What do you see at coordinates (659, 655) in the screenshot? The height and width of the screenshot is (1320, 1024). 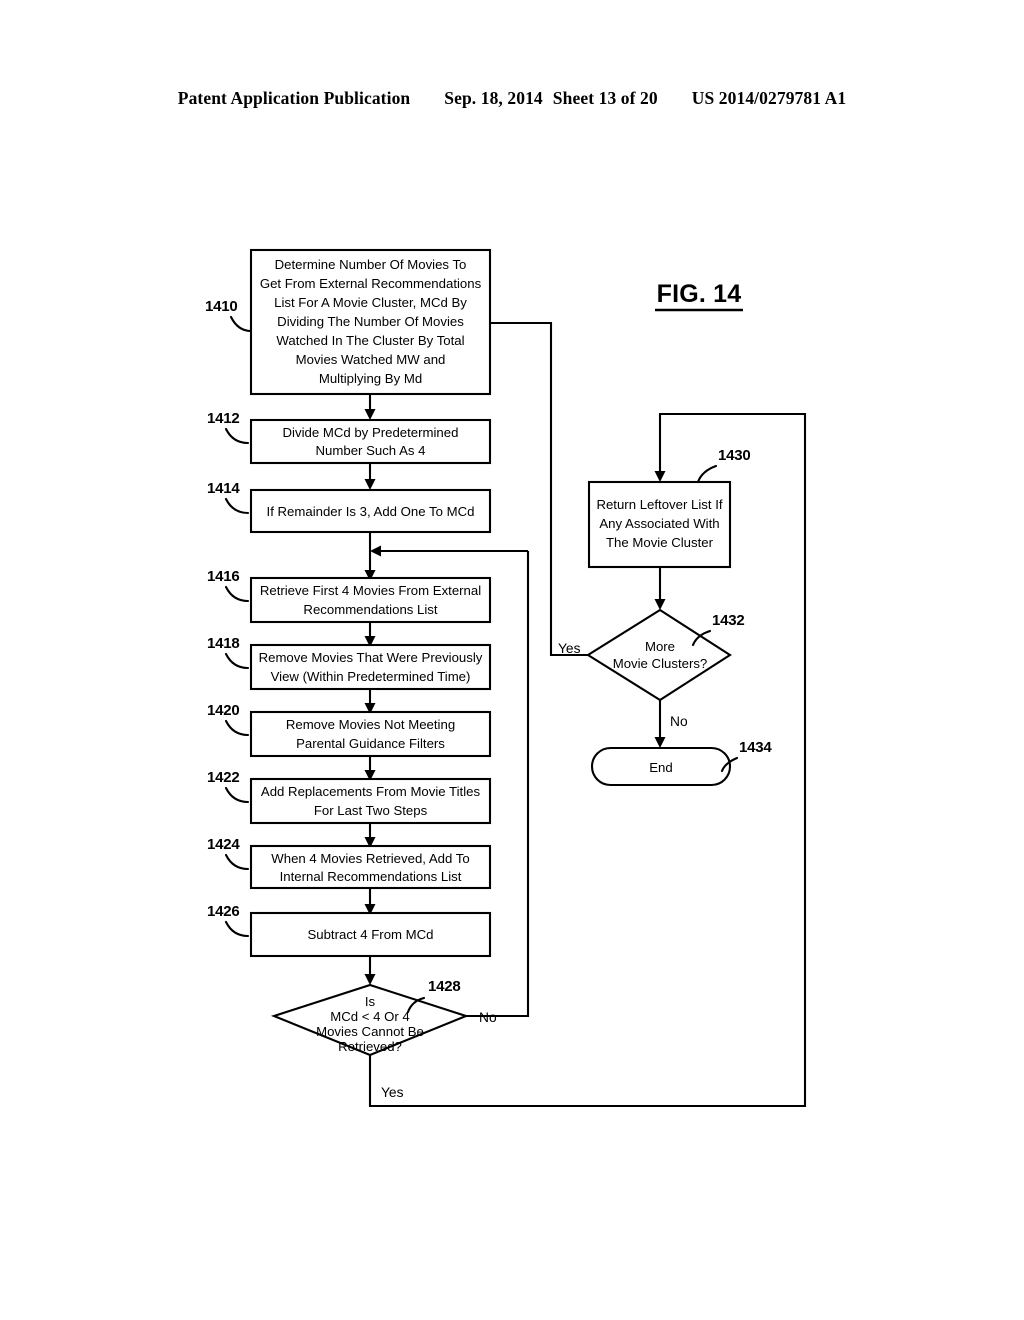 I see `node-1432-diamond` at bounding box center [659, 655].